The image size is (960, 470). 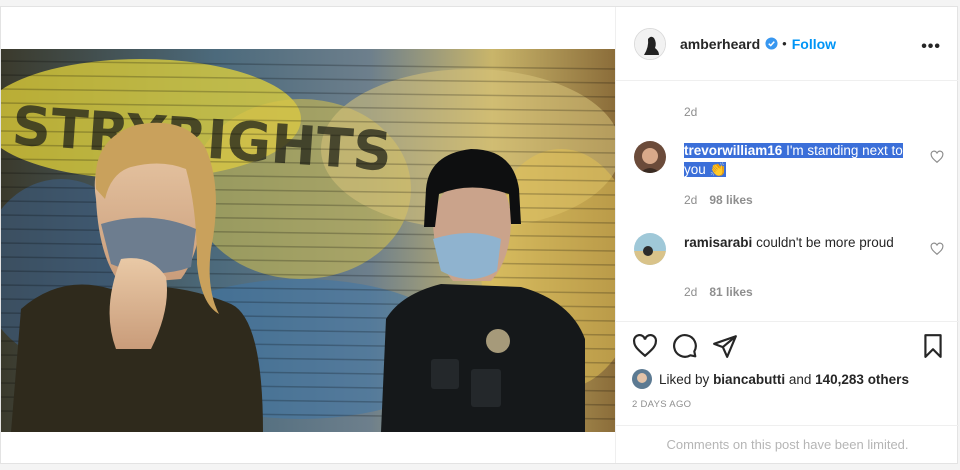 What do you see at coordinates (800, 379) in the screenshot?
I see `liked-by-and: and` at bounding box center [800, 379].